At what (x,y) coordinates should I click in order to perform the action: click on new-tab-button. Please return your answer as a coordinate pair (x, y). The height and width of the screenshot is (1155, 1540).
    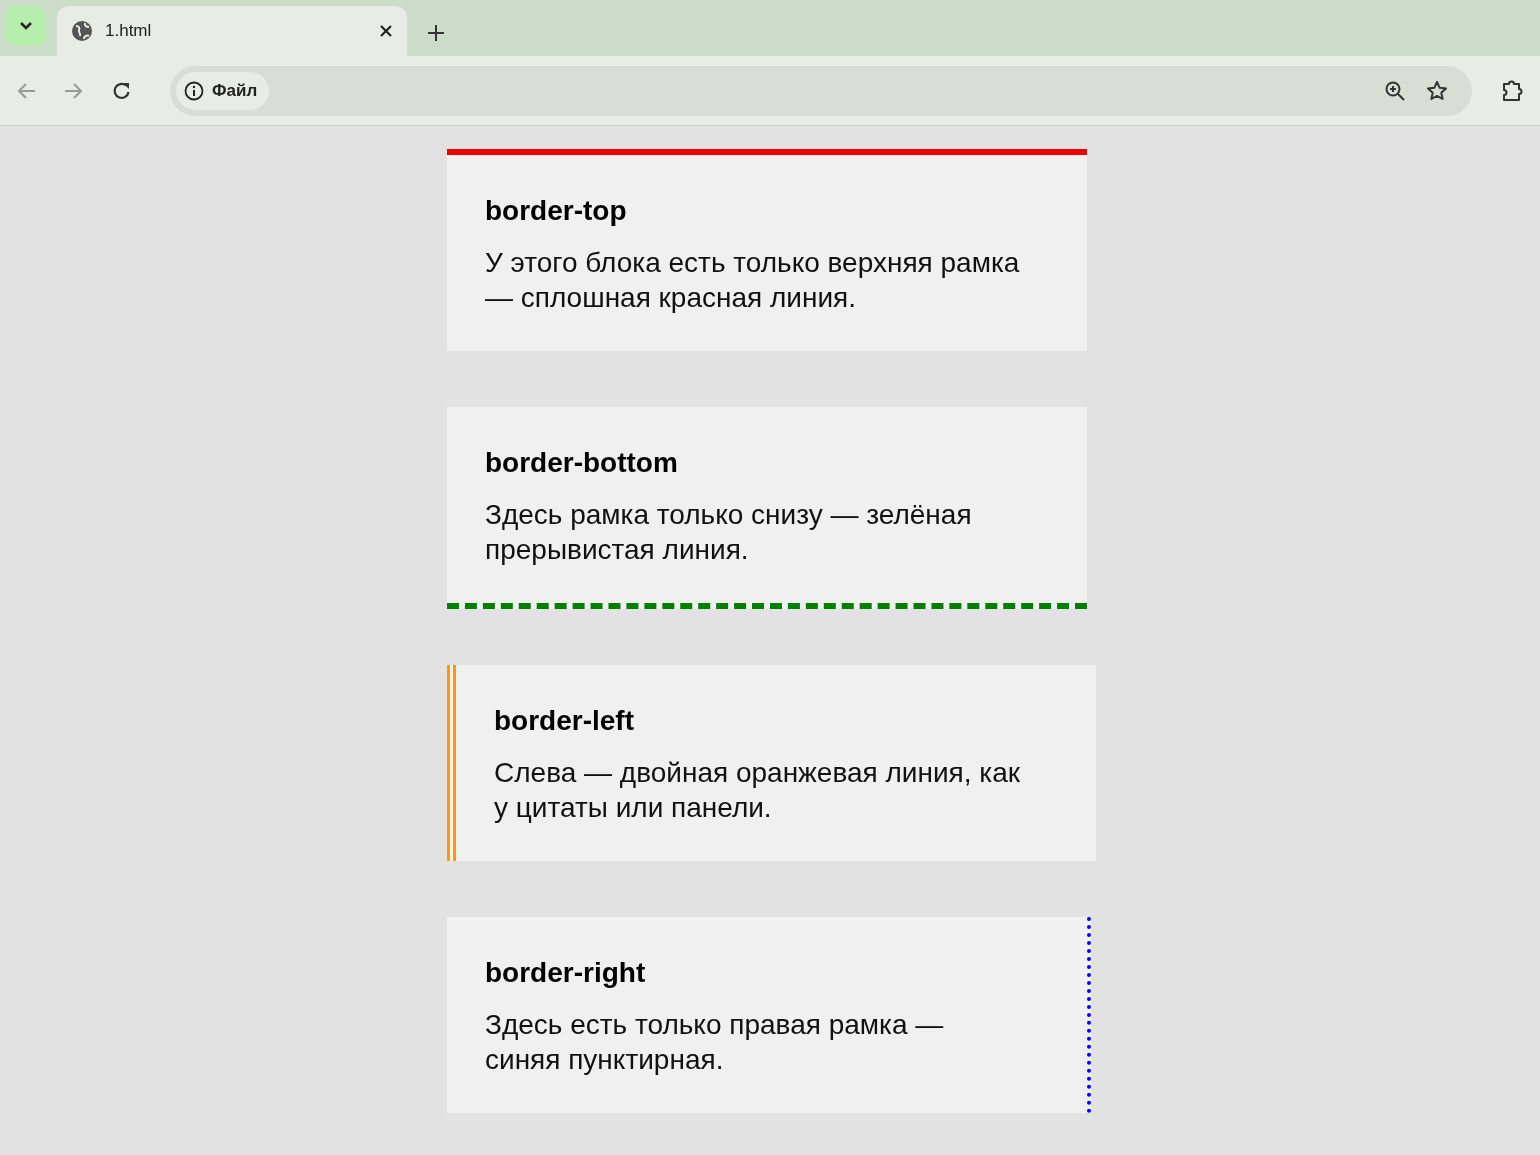
    Looking at the image, I should click on (436, 33).